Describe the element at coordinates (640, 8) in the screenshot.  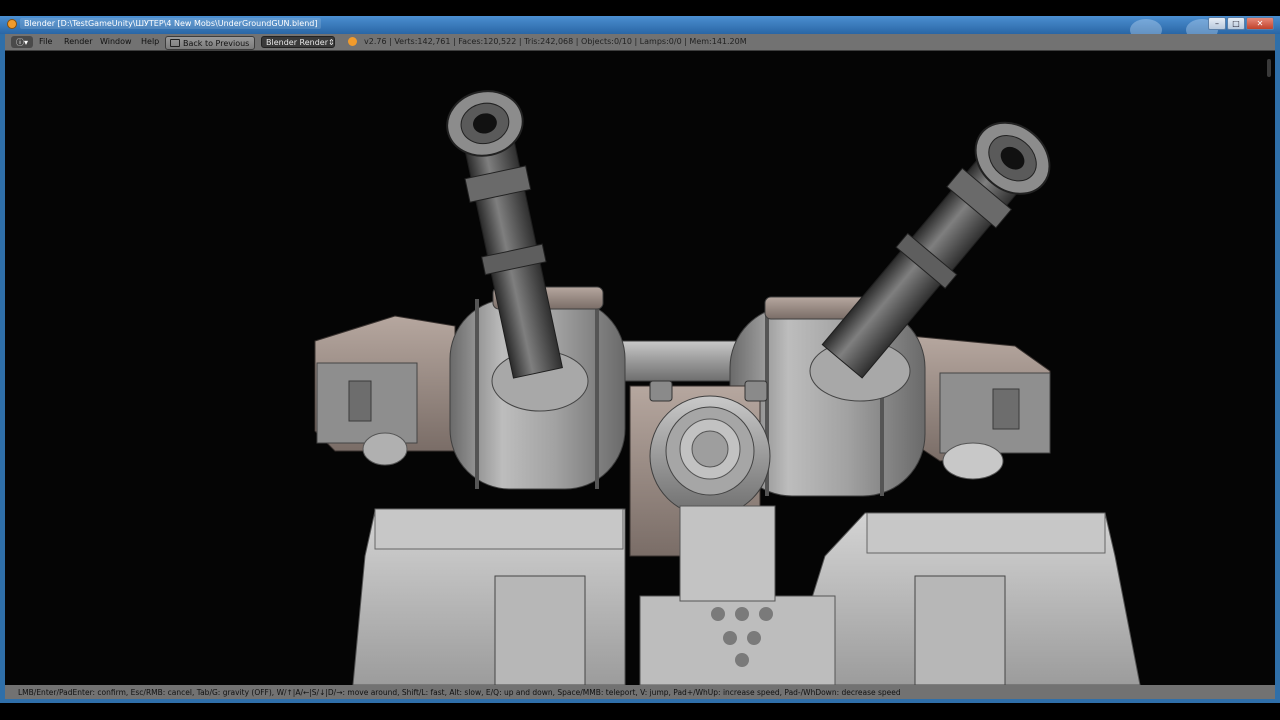
I see `letterbox-top` at that location.